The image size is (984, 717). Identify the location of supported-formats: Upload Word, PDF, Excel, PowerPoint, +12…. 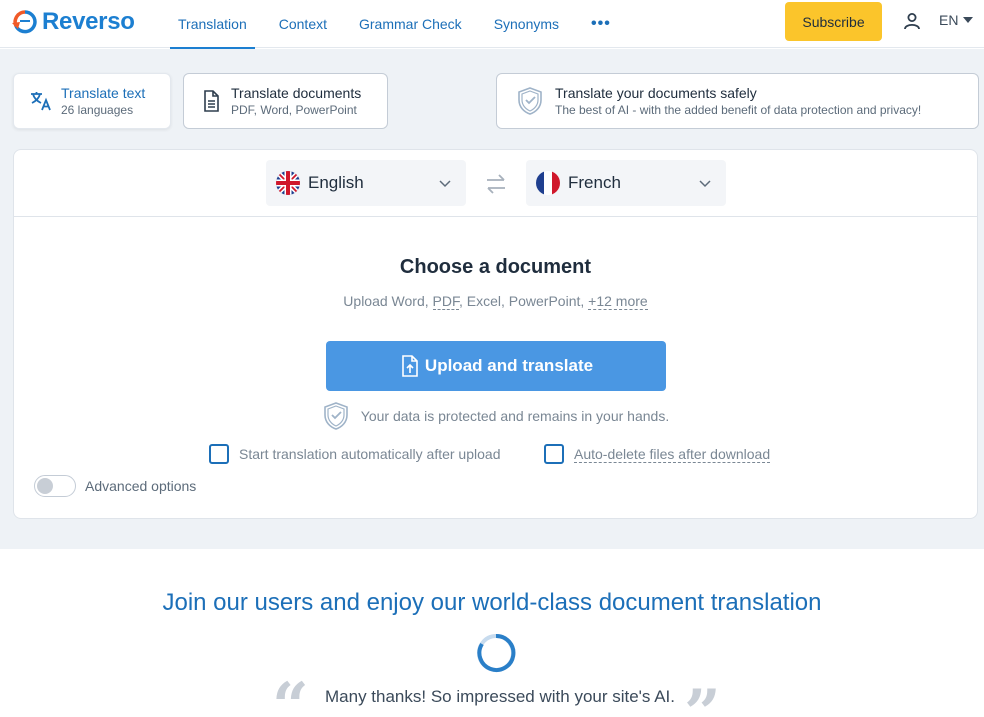
(495, 301).